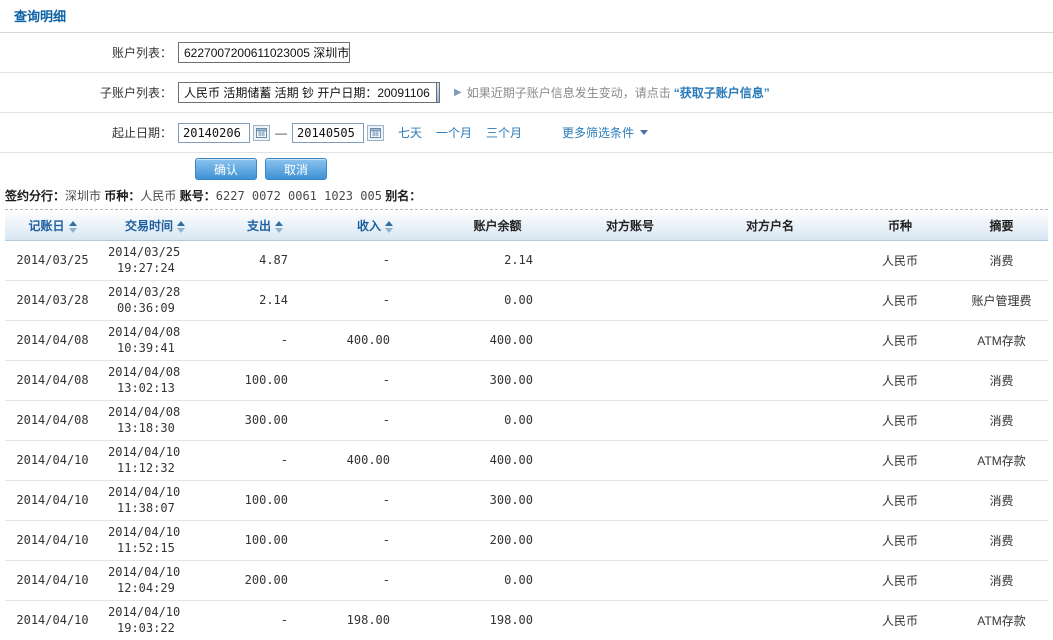  Describe the element at coordinates (437, 92) in the screenshot. I see `dropdown-arrow-icon` at that location.